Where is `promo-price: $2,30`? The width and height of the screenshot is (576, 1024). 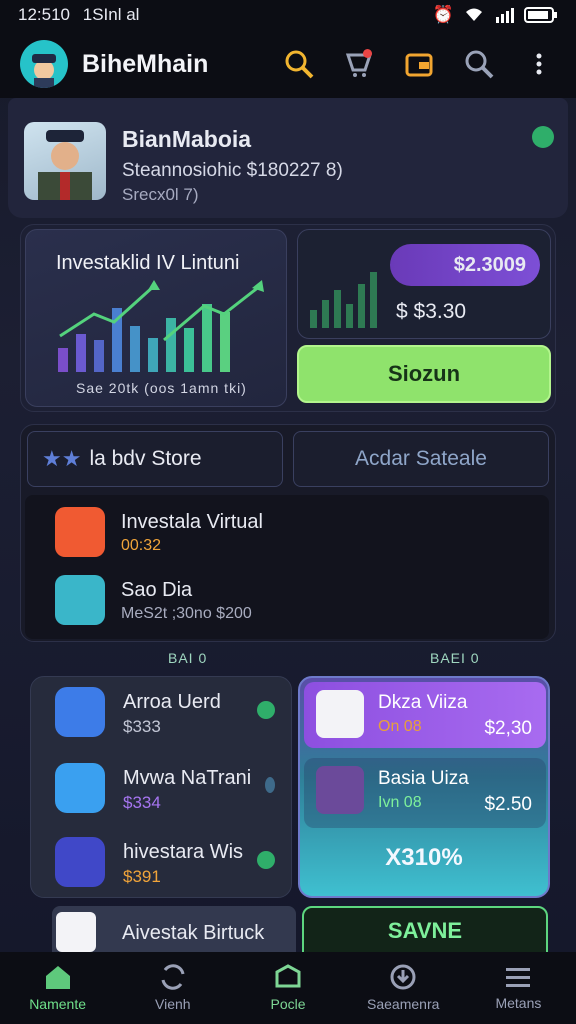
promo-price: $2,30 is located at coordinates (508, 728).